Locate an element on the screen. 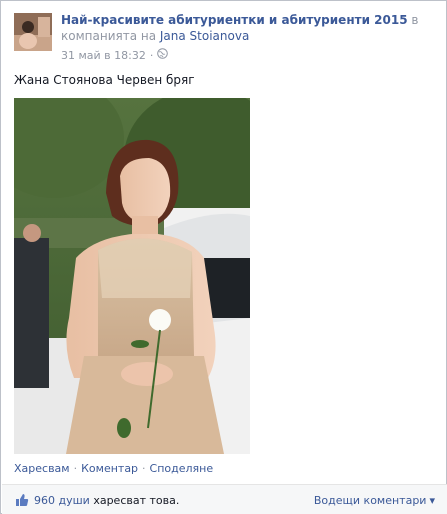  post-timestamp: 31 май в 18:32 is located at coordinates (103, 55).